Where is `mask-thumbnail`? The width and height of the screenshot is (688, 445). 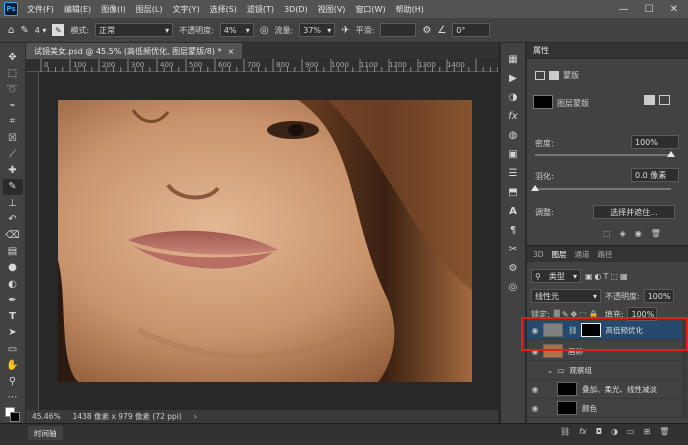 mask-thumbnail is located at coordinates (543, 102).